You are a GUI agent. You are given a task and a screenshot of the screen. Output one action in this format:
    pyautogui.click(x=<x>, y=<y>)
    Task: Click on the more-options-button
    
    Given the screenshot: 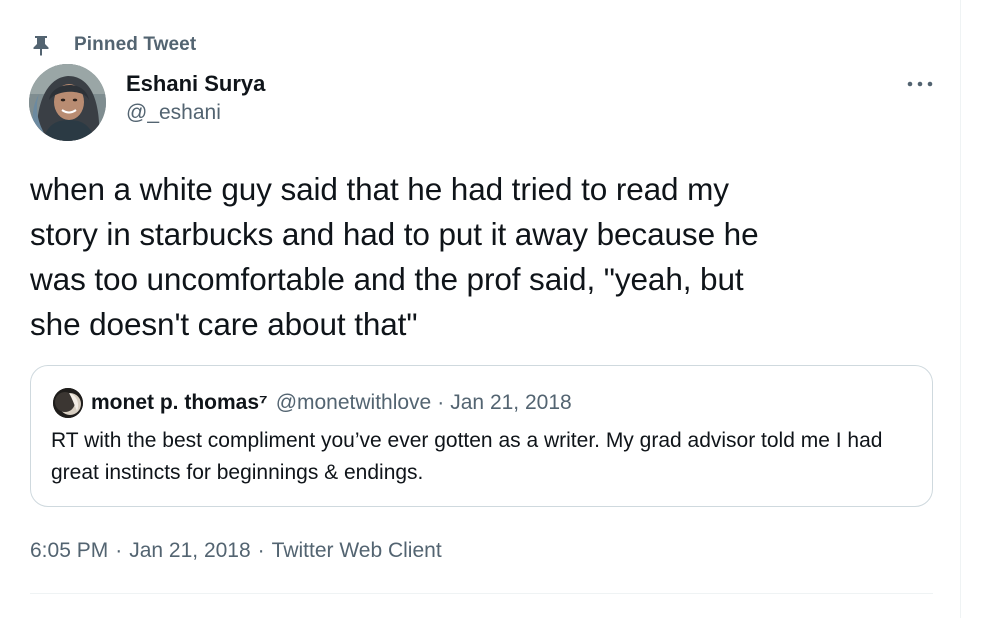 What is the action you would take?
    pyautogui.click(x=920, y=84)
    